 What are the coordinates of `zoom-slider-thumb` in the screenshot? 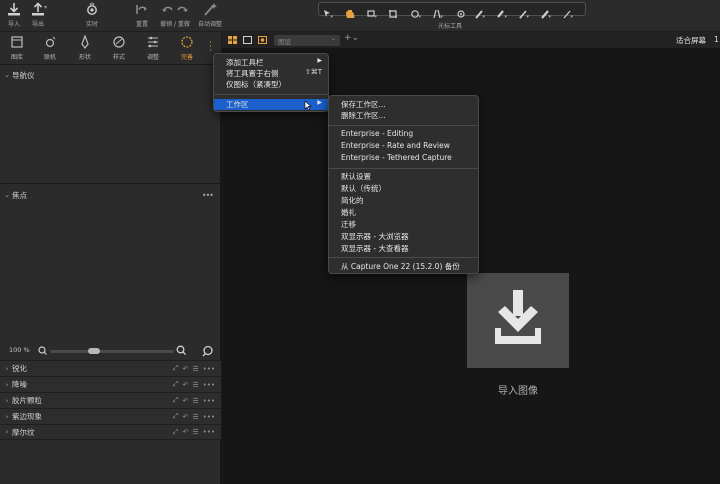 It's located at (94, 351).